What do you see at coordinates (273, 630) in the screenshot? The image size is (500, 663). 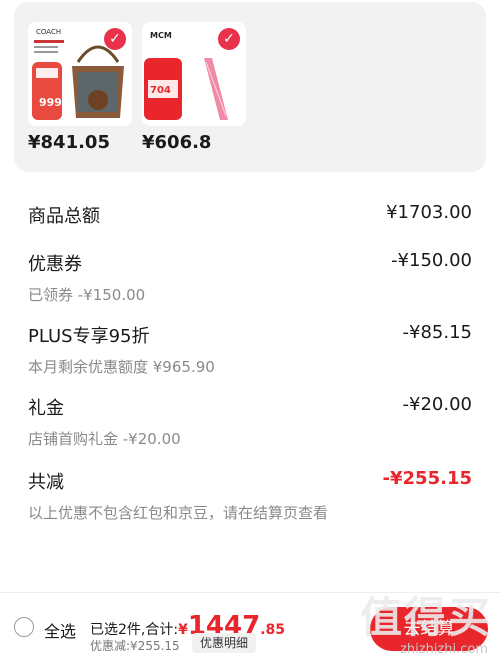 I see `total-decimal: .85` at bounding box center [273, 630].